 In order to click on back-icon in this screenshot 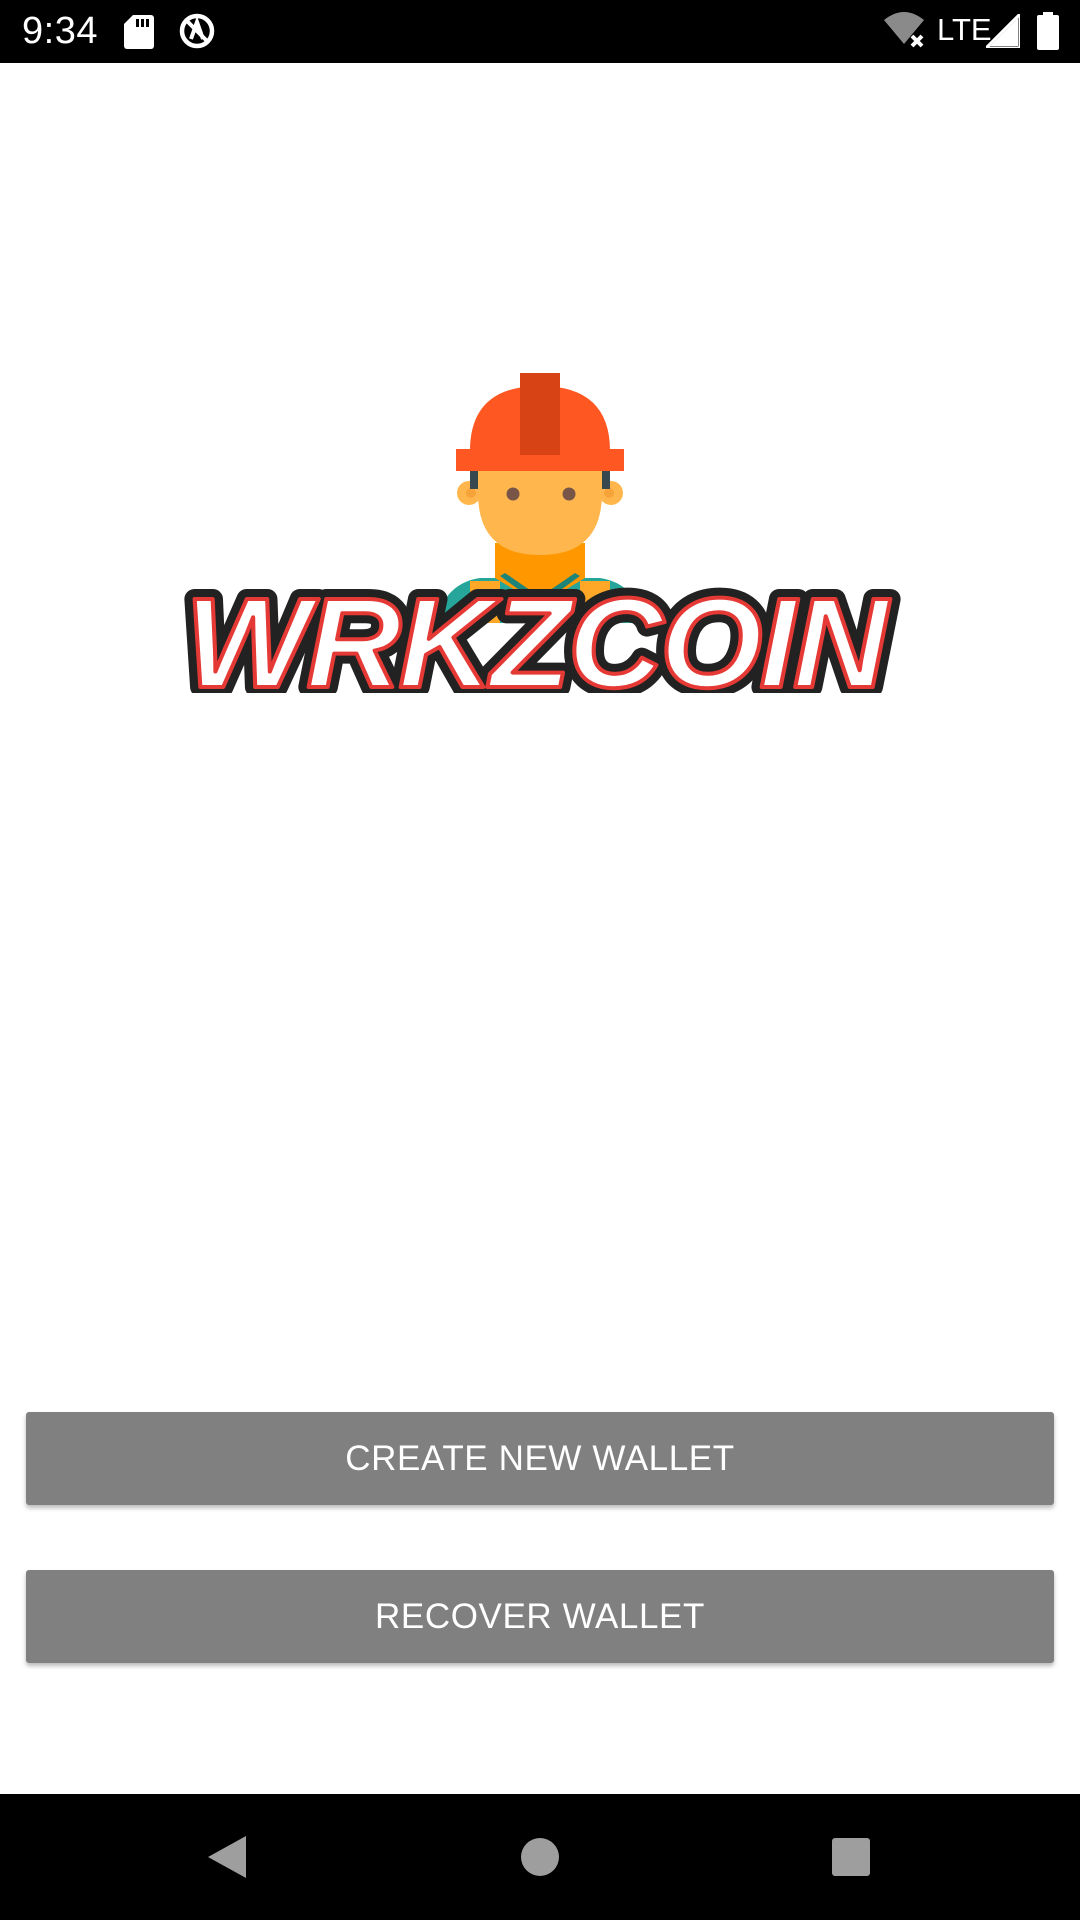, I will do `click(226, 1857)`.